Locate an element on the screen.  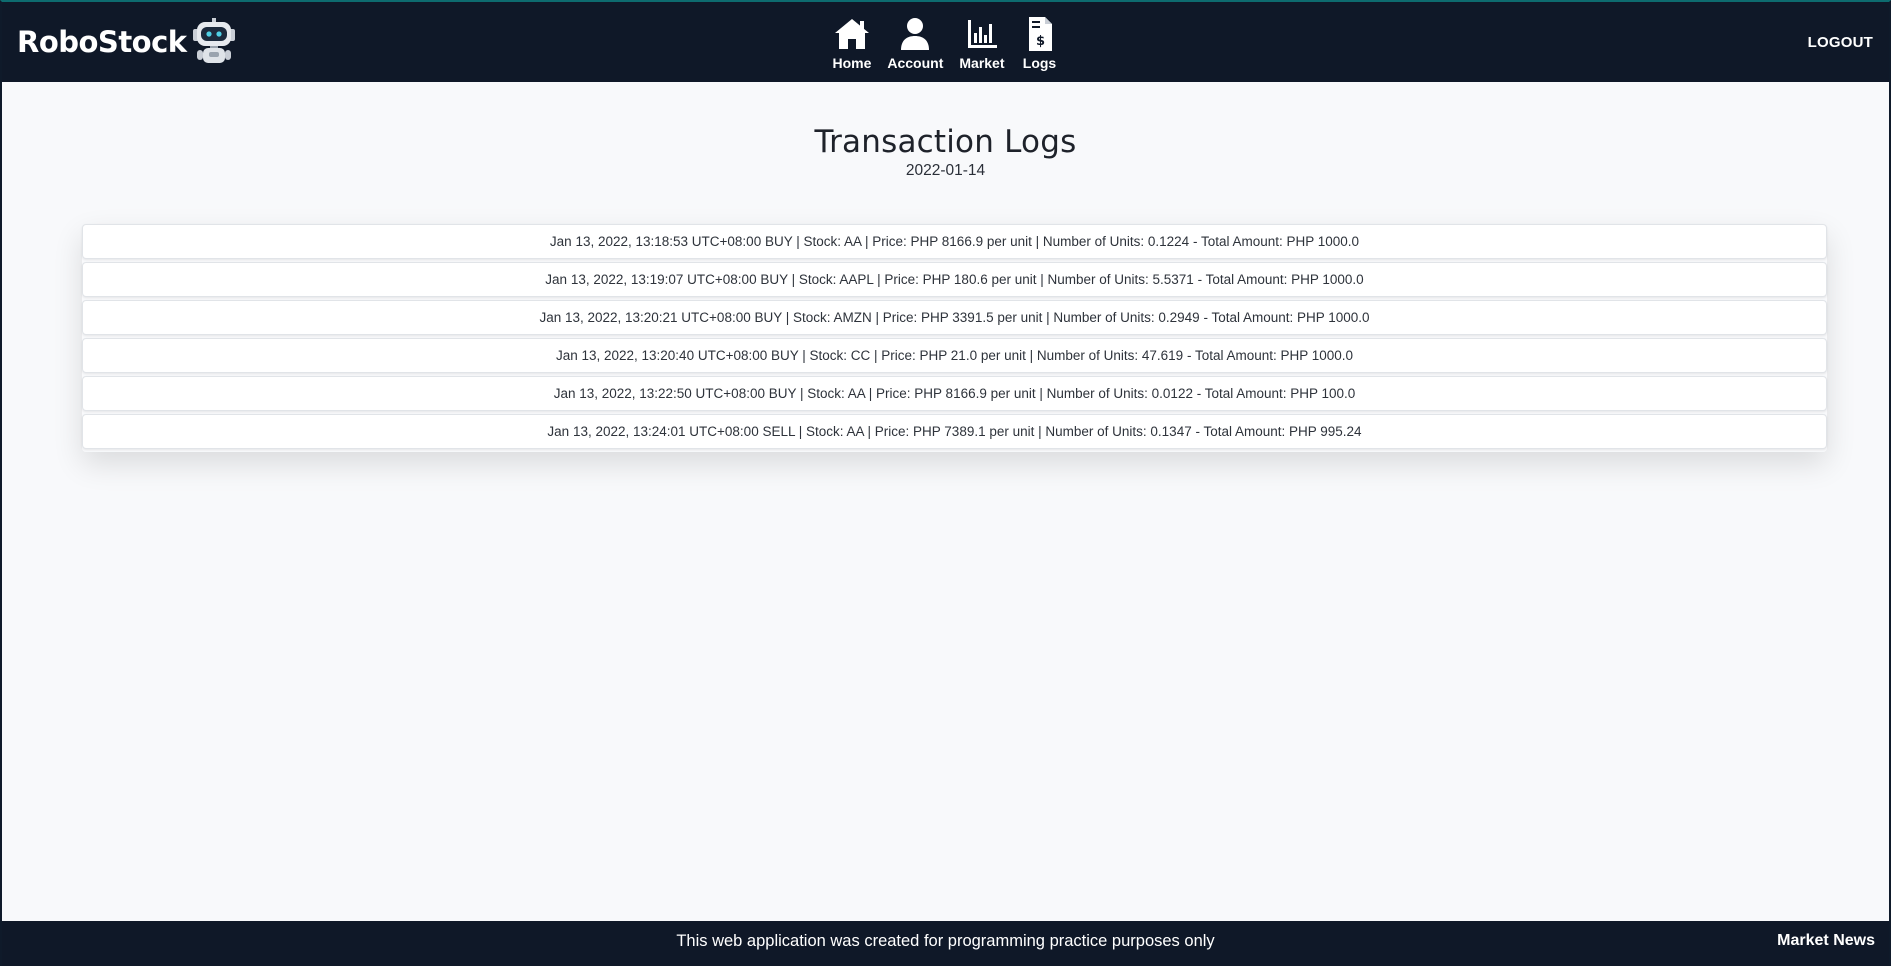
invoice-icon: $ is located at coordinates (1040, 34).